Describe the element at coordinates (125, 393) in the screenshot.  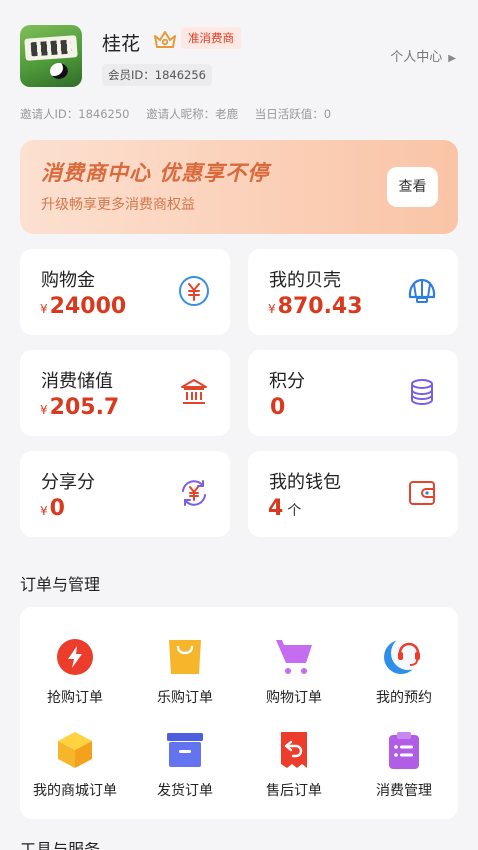
I see `asset-card-stored-value: 消费储值 ¥205.7` at that location.